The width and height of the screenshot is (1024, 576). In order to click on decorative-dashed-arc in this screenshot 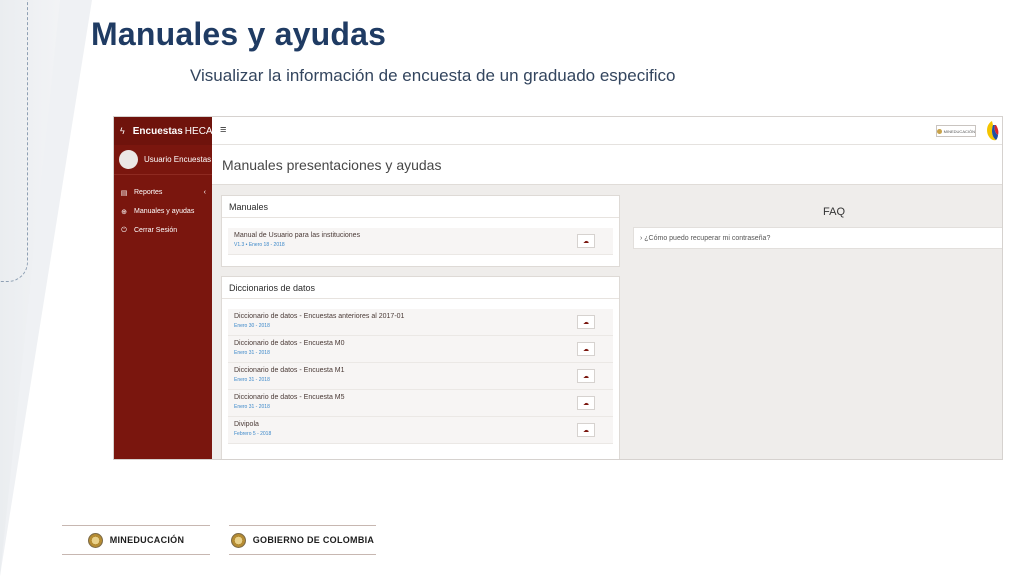, I will do `click(14, 141)`.